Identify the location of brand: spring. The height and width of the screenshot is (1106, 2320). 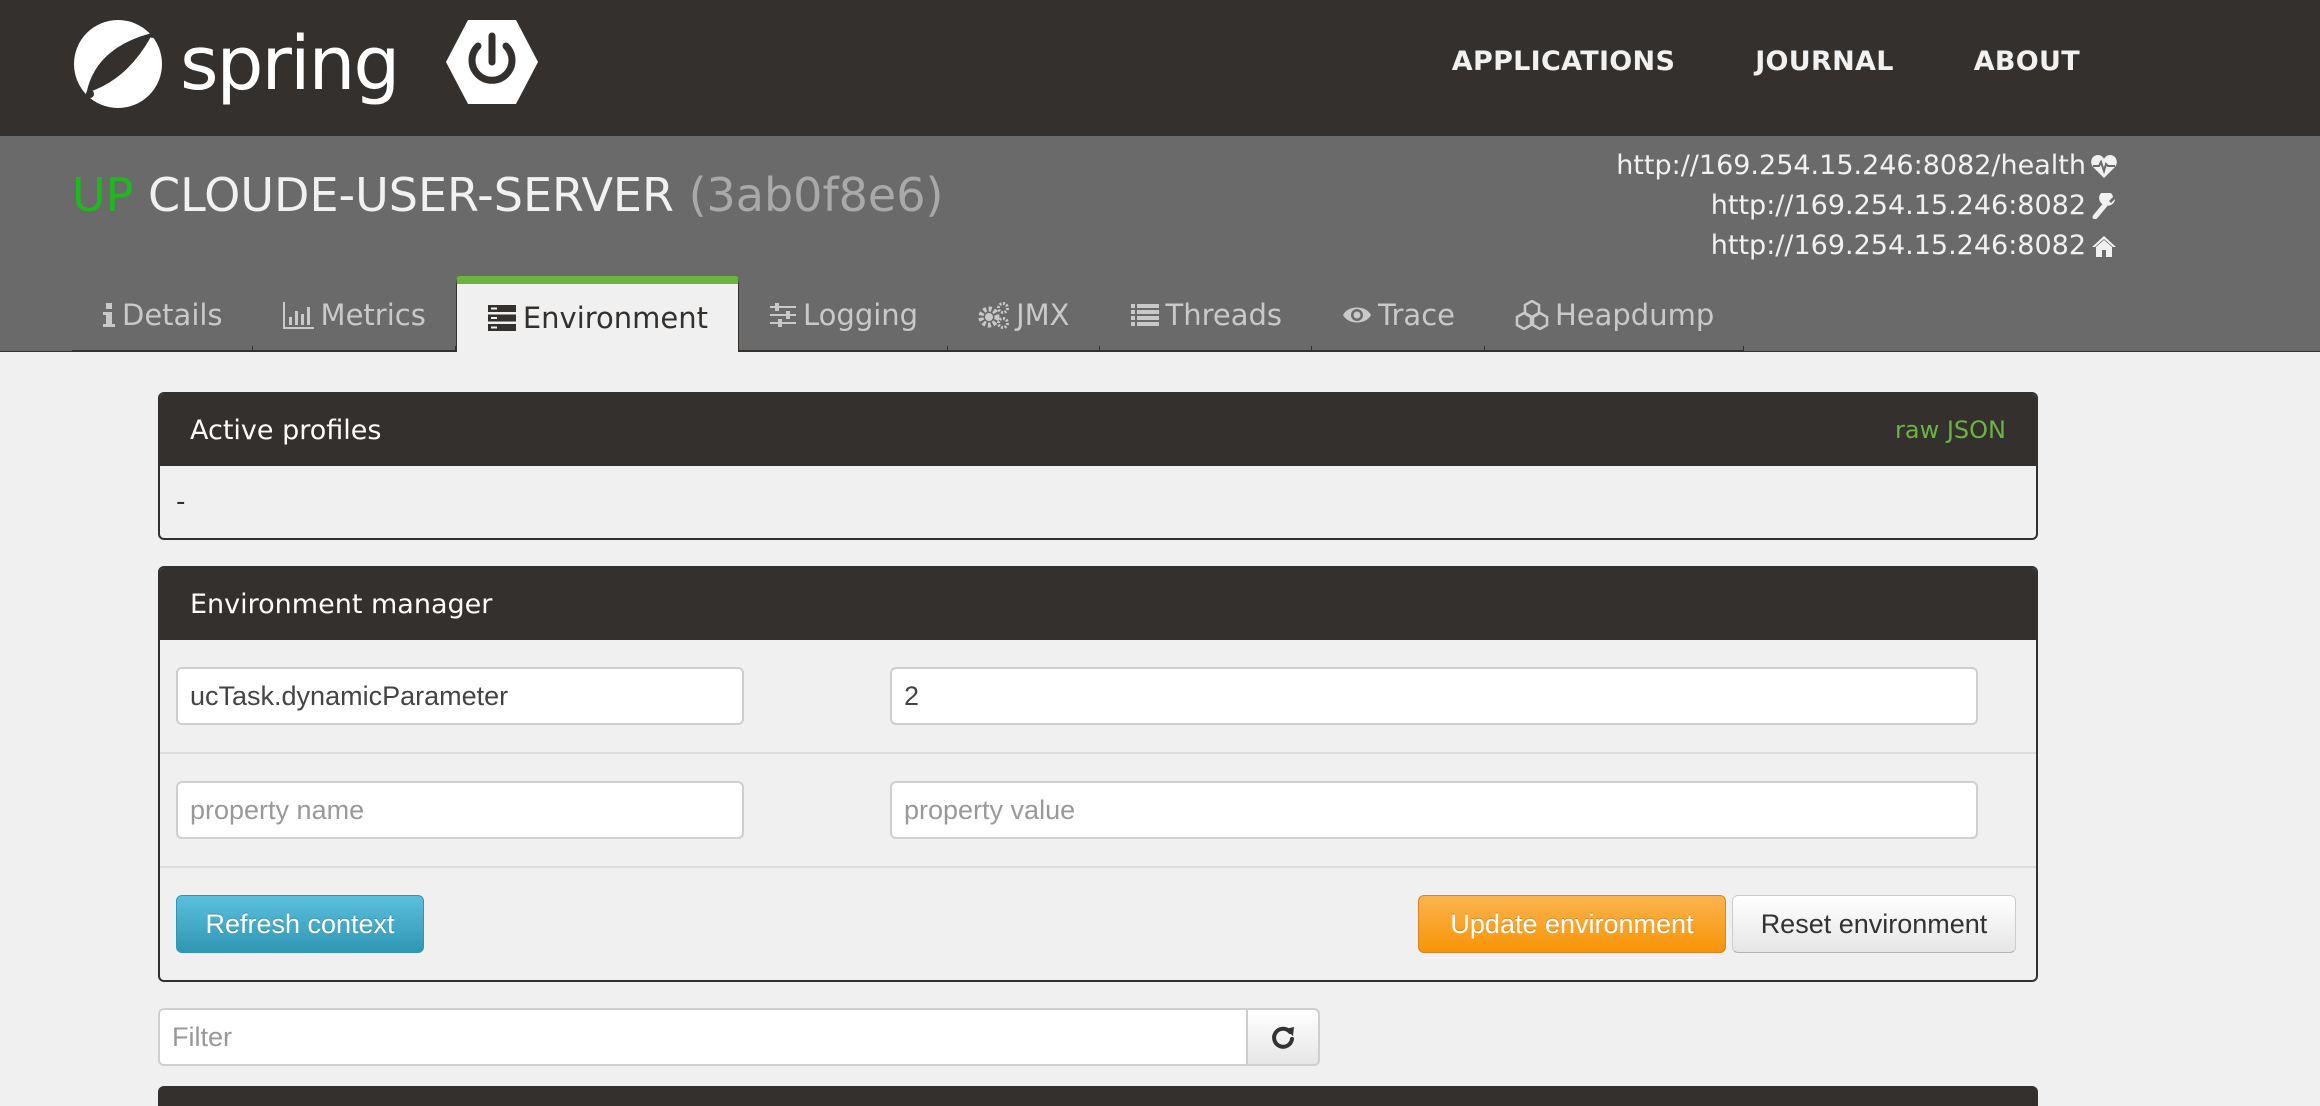
(306, 64).